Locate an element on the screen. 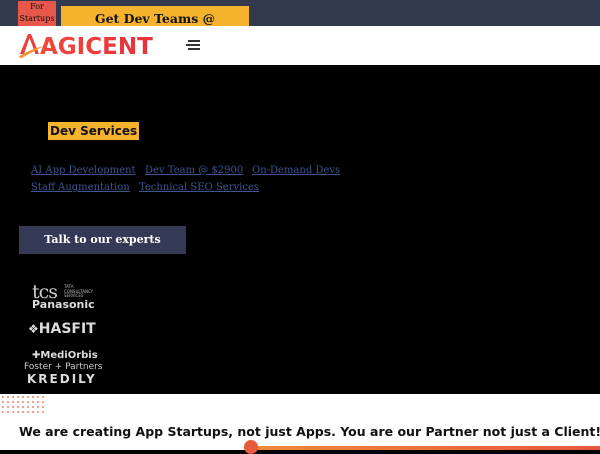 The height and width of the screenshot is (454, 600). tcs-logo-subtext: TATA CONSULTANCY SERVICES is located at coordinates (78, 291).